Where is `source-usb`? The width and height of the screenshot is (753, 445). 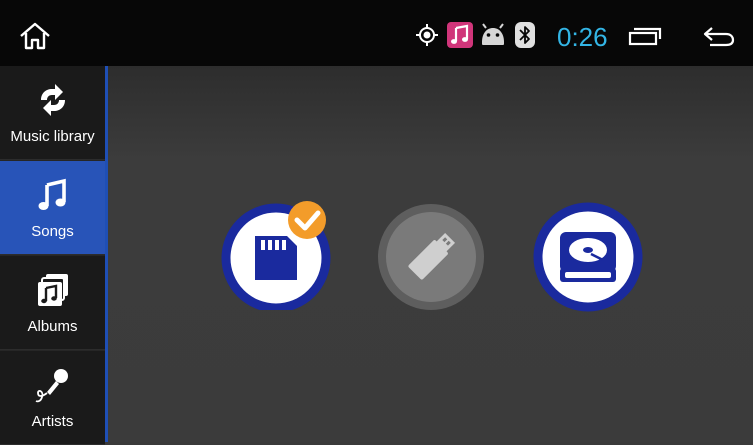
source-usb is located at coordinates (431, 257).